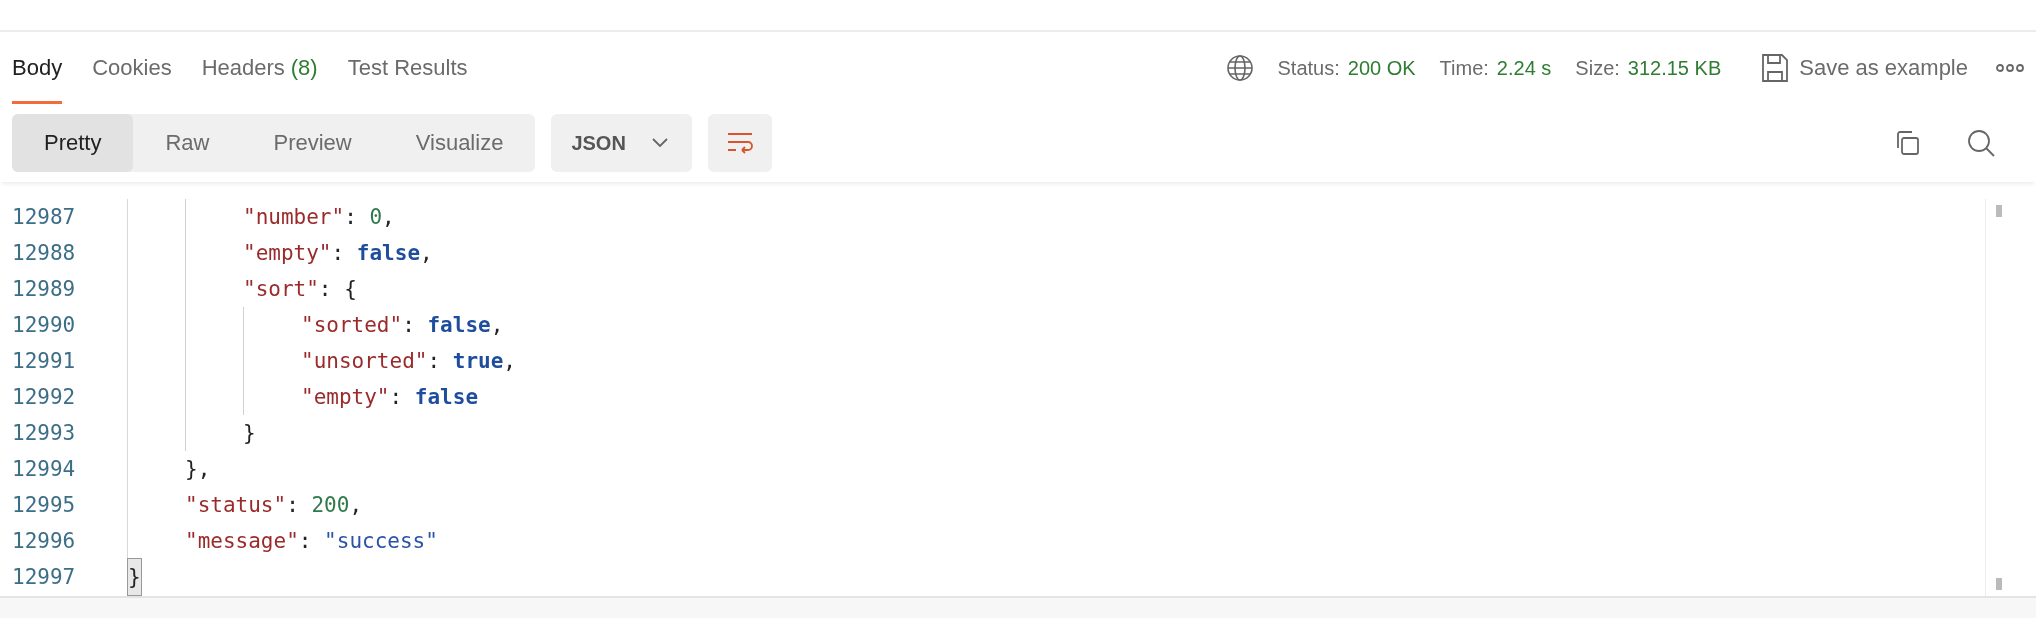 The height and width of the screenshot is (618, 2036). What do you see at coordinates (187, 143) in the screenshot?
I see `view-mode-tab: Raw` at bounding box center [187, 143].